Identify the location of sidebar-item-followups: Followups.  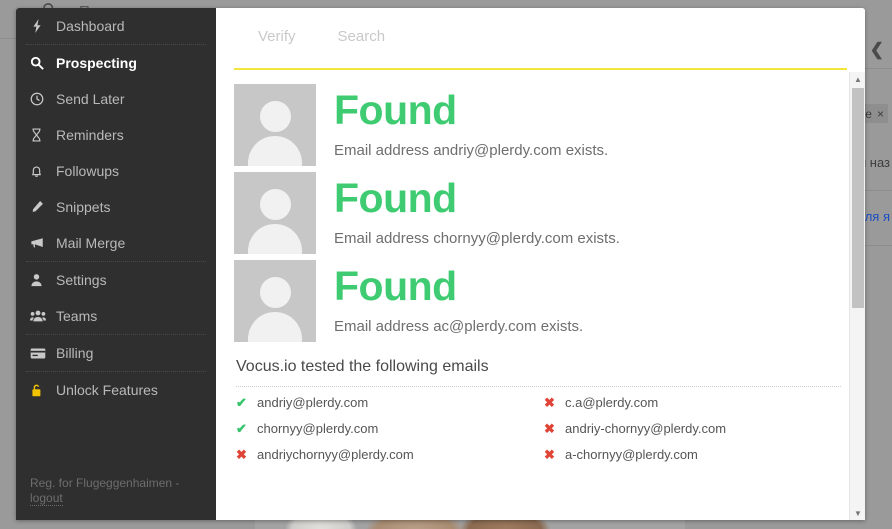
(116, 171).